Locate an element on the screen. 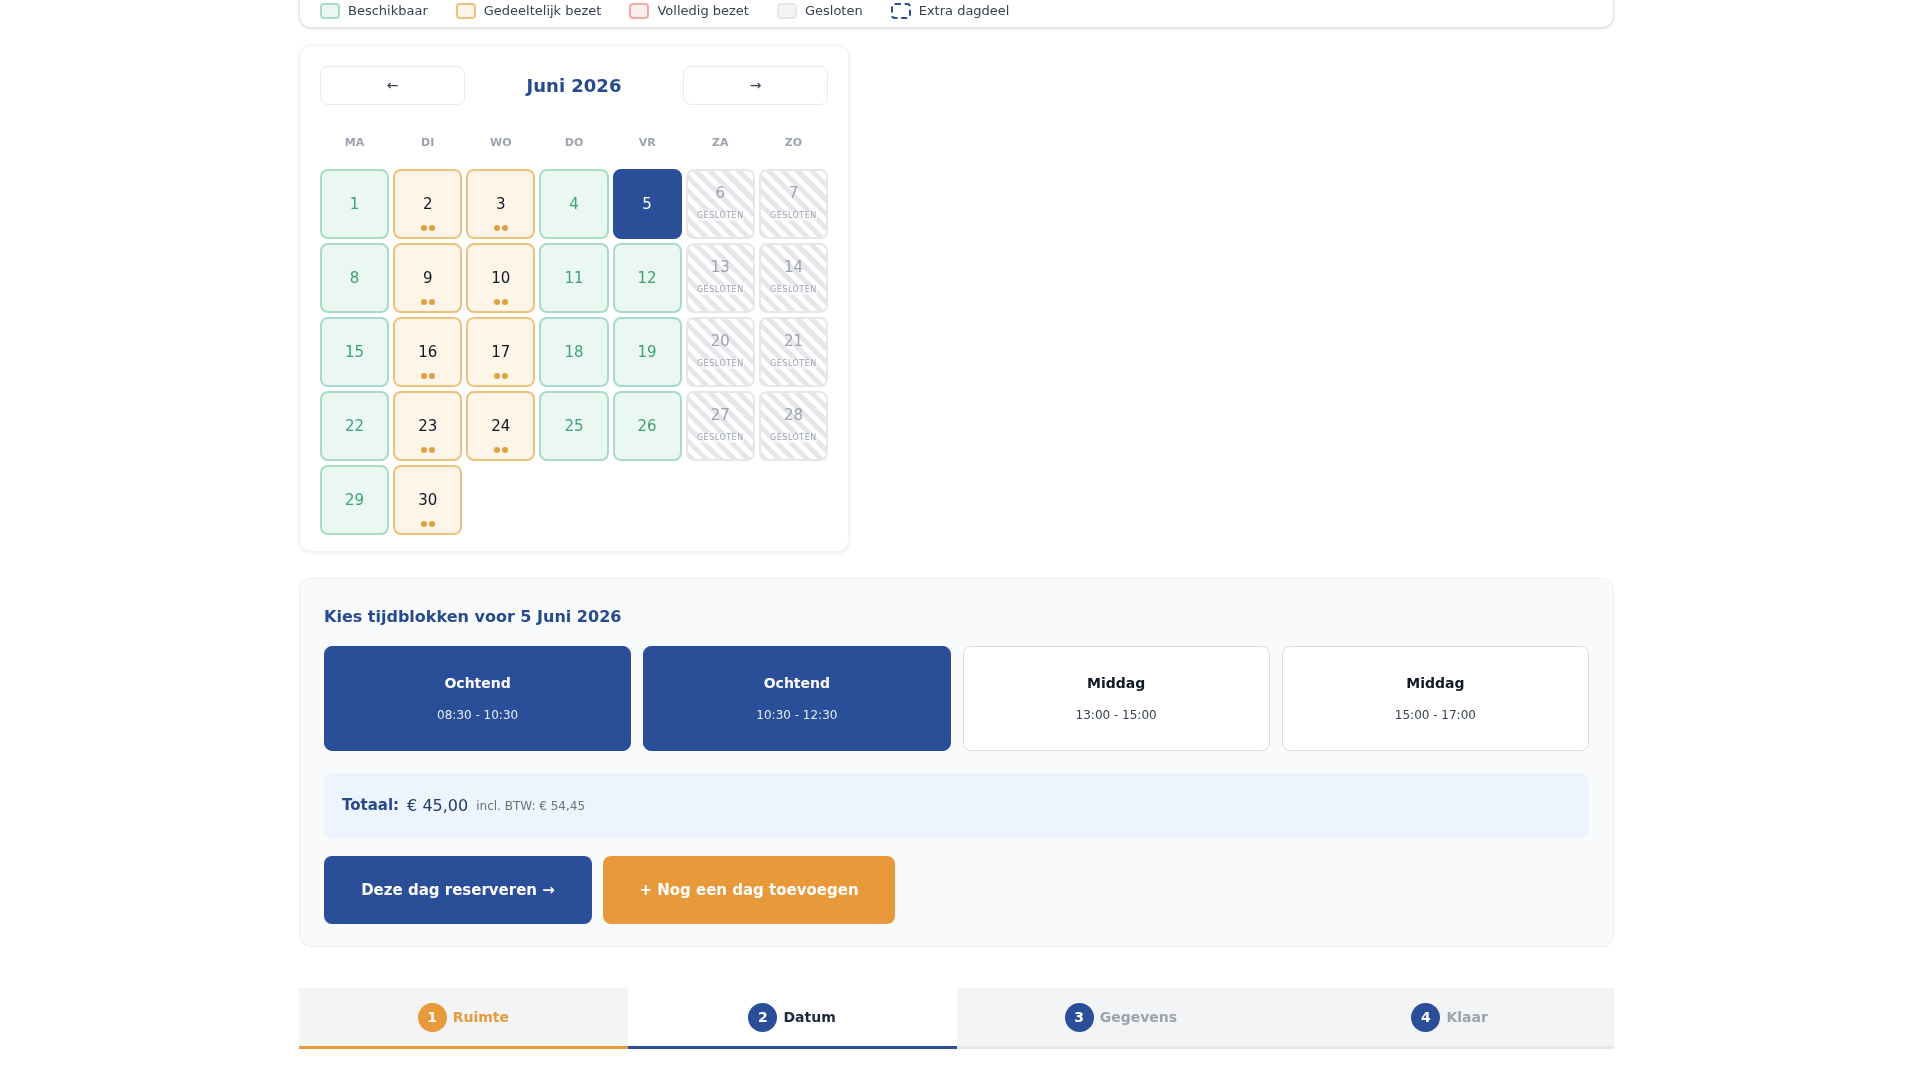 This screenshot has height=1080, width=1921. step-tab: 4 Klaar is located at coordinates (1449, 1018).